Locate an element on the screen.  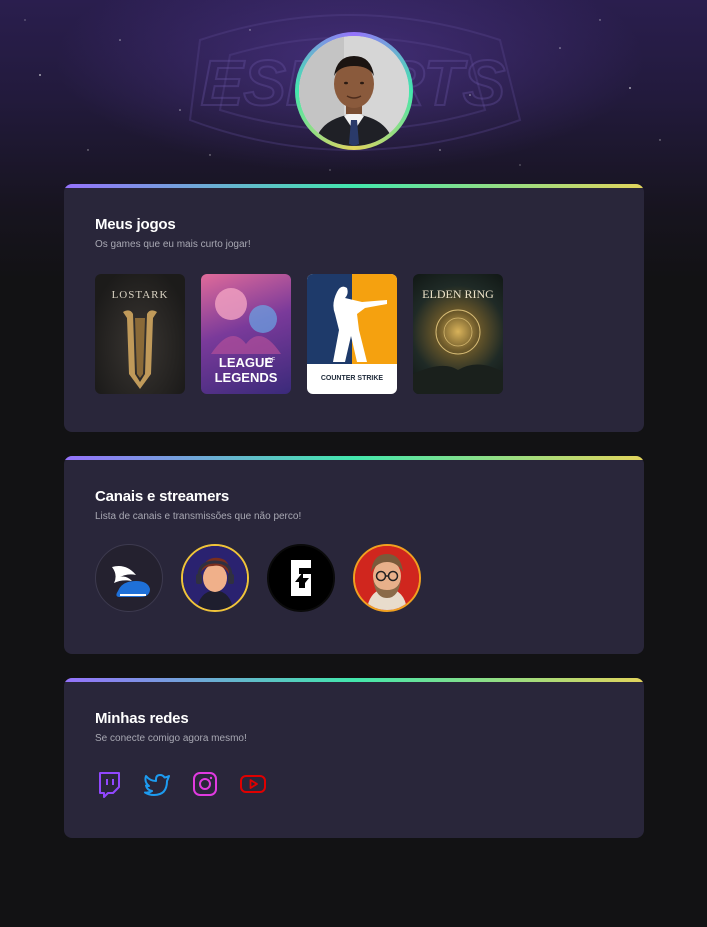
games-list: LOSTARK LEAGUE OF LEGENDS COUNTER STRIKE is located at coordinates (354, 334).